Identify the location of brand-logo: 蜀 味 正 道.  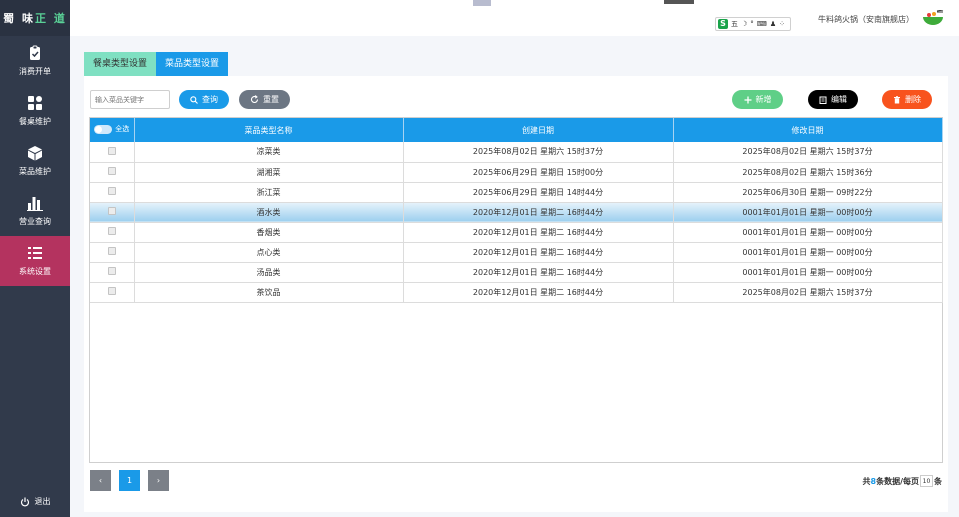
(35, 18).